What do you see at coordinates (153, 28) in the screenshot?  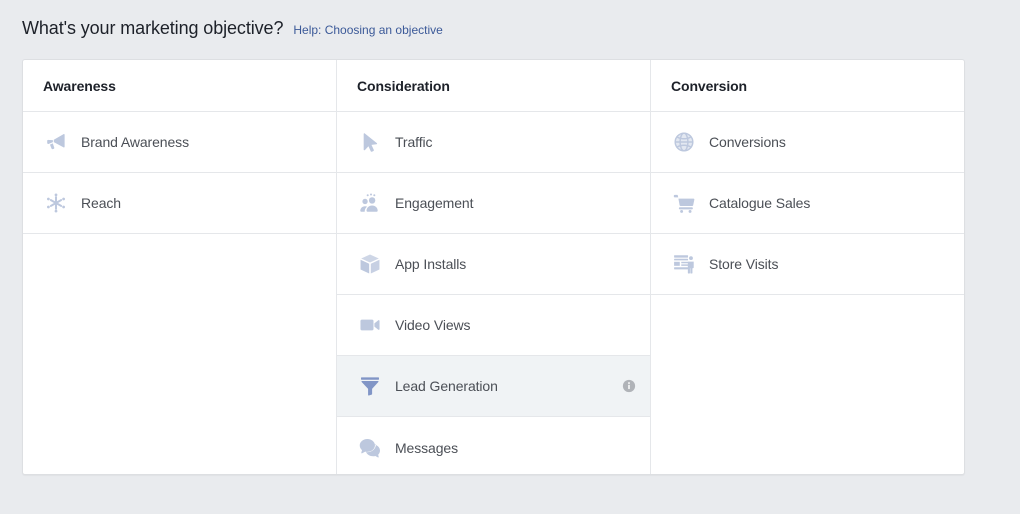 I see `page-title: What's your marketing objective?` at bounding box center [153, 28].